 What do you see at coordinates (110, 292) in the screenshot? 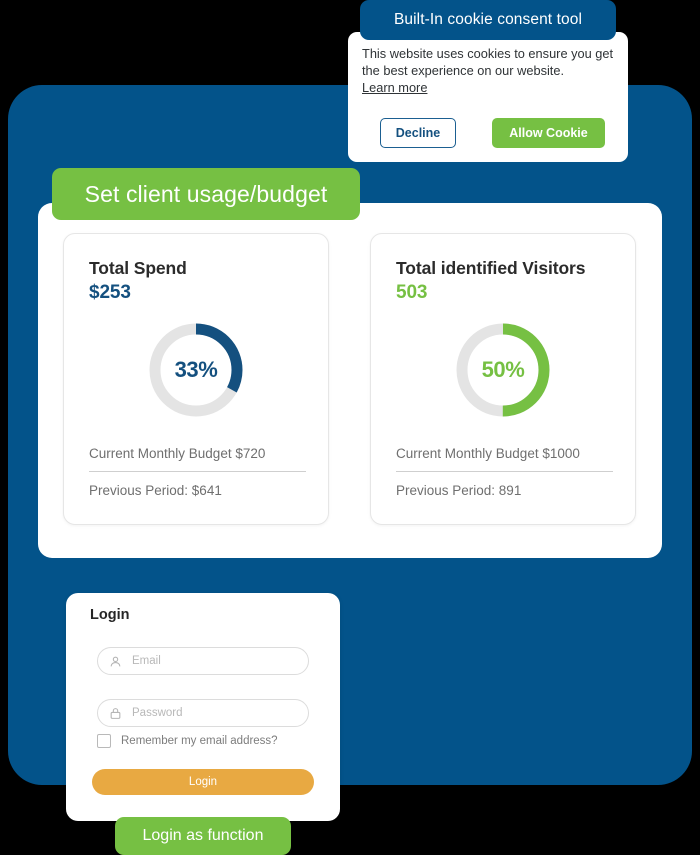
I see `metric-card-value: $253` at bounding box center [110, 292].